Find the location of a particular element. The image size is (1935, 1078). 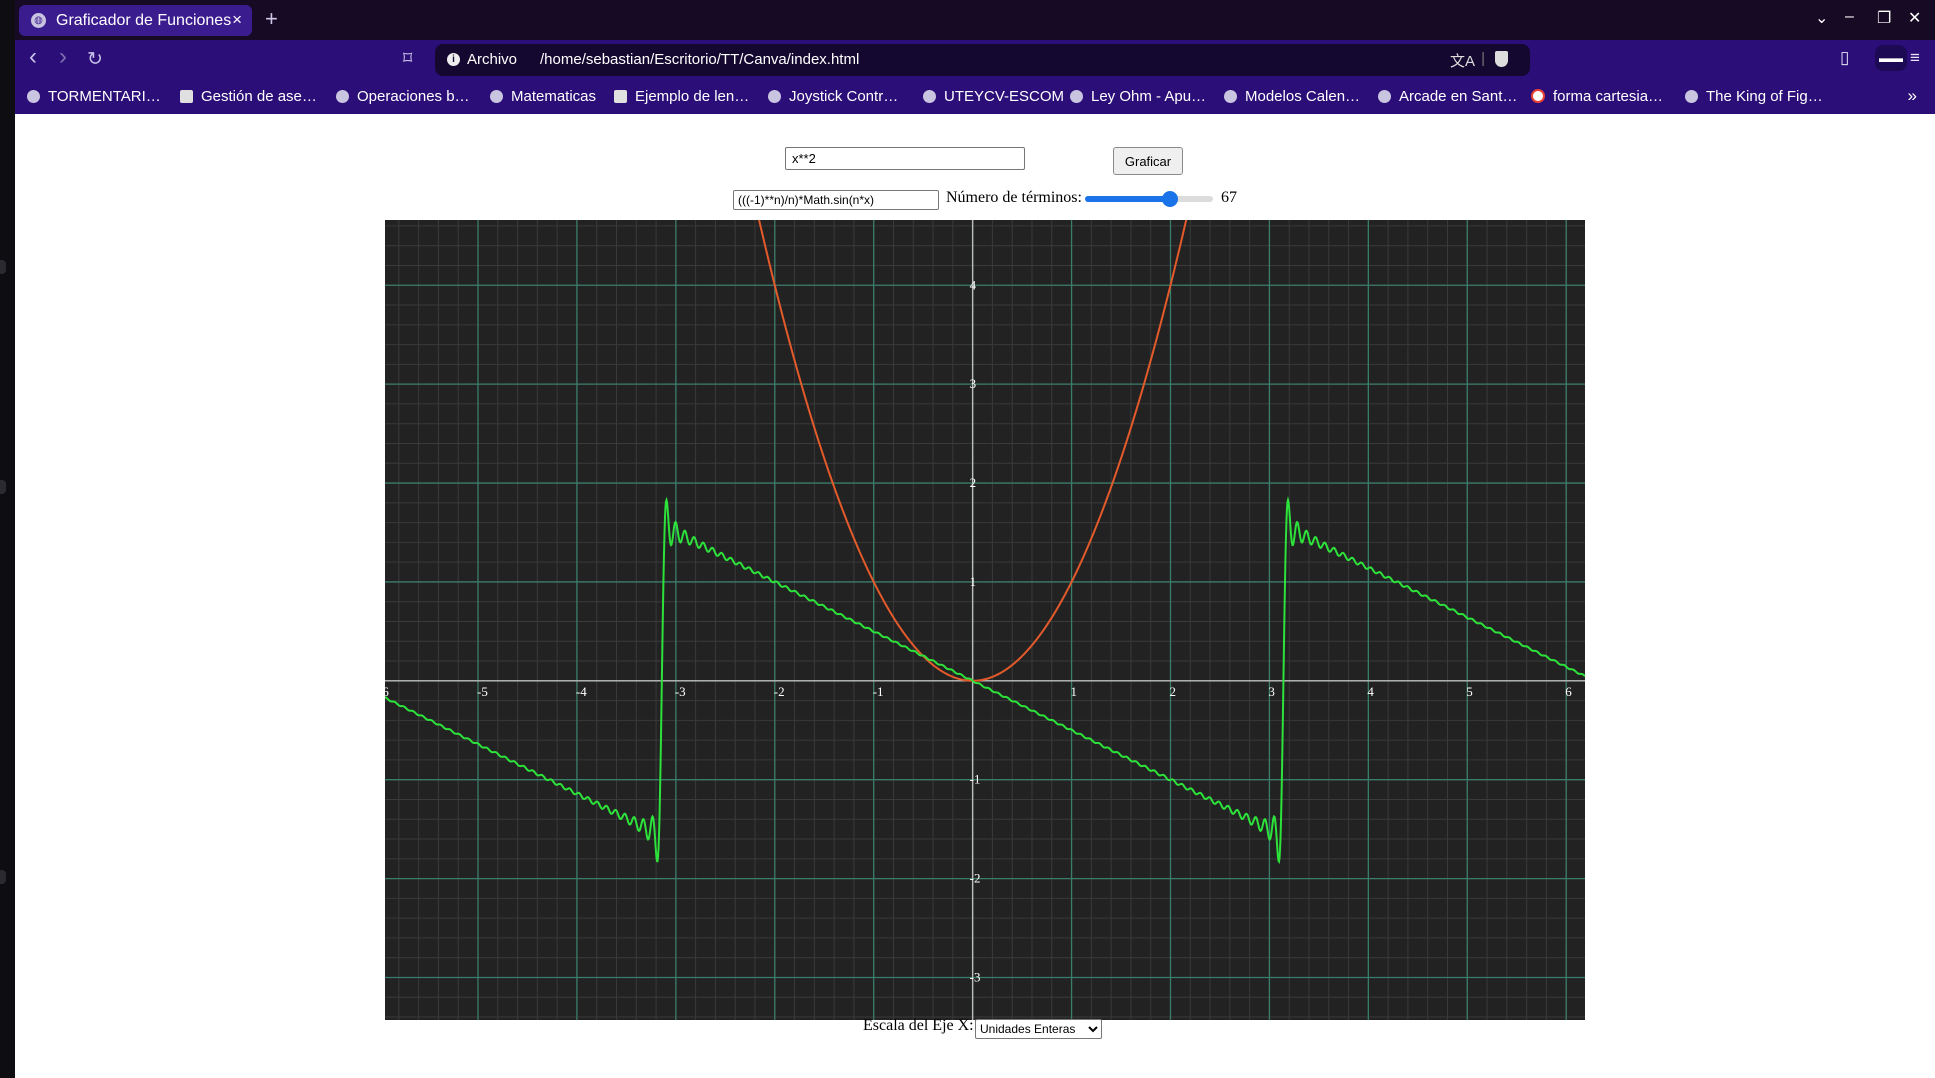

bookmark-label: UTEYCV-ESCOM is located at coordinates (1004, 96).